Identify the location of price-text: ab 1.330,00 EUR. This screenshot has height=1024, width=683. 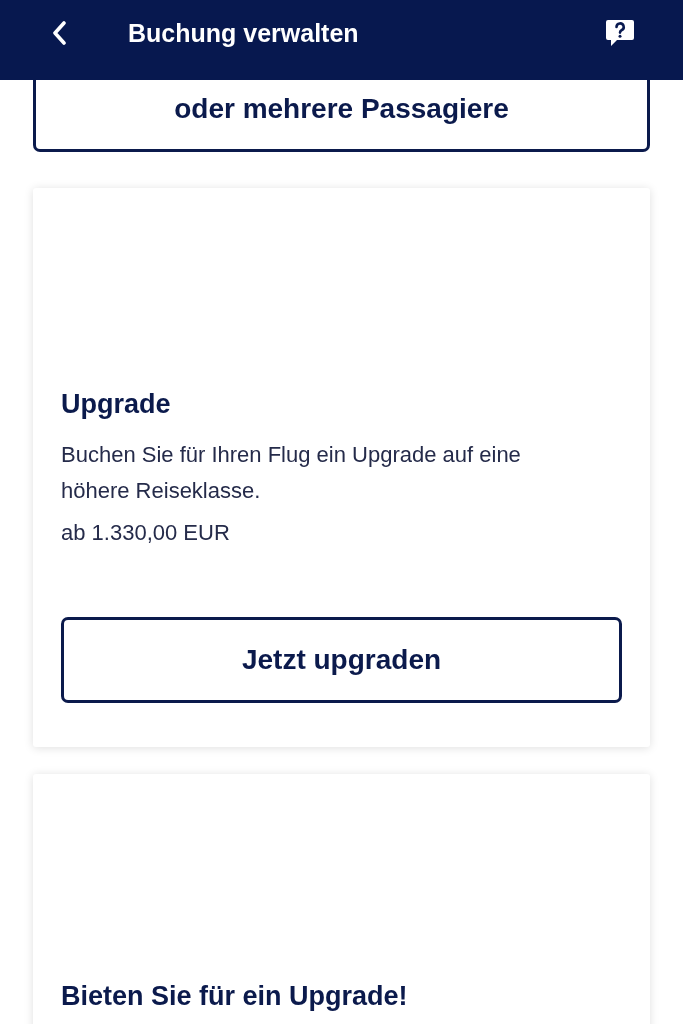
(146, 533).